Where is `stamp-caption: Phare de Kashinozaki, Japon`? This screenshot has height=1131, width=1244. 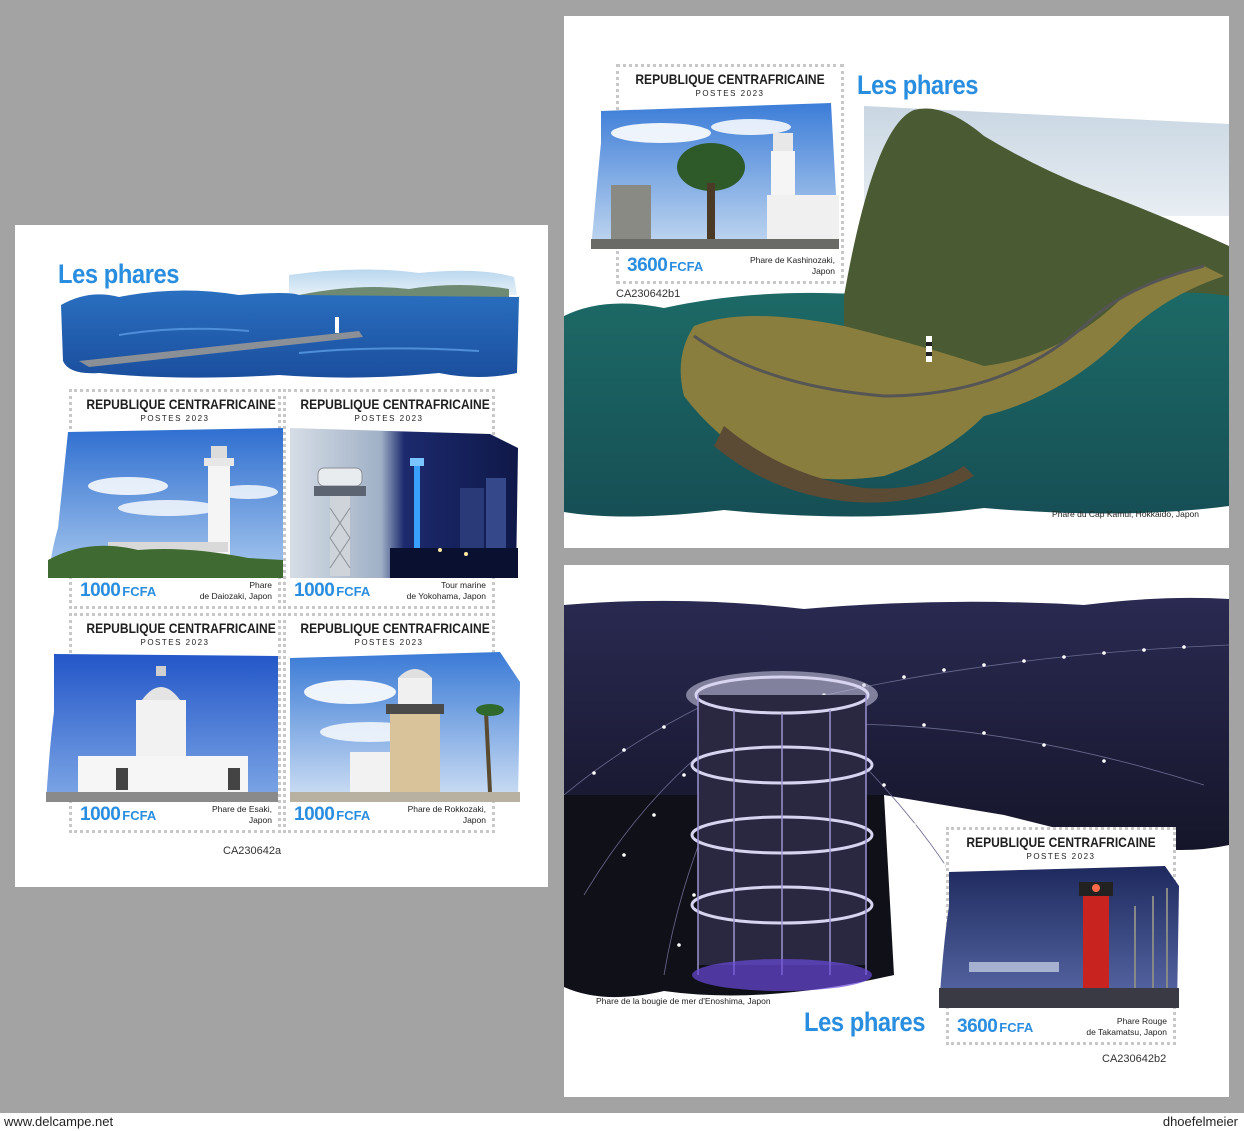
stamp-caption: Phare de Kashinozaki, Japon is located at coordinates (792, 265).